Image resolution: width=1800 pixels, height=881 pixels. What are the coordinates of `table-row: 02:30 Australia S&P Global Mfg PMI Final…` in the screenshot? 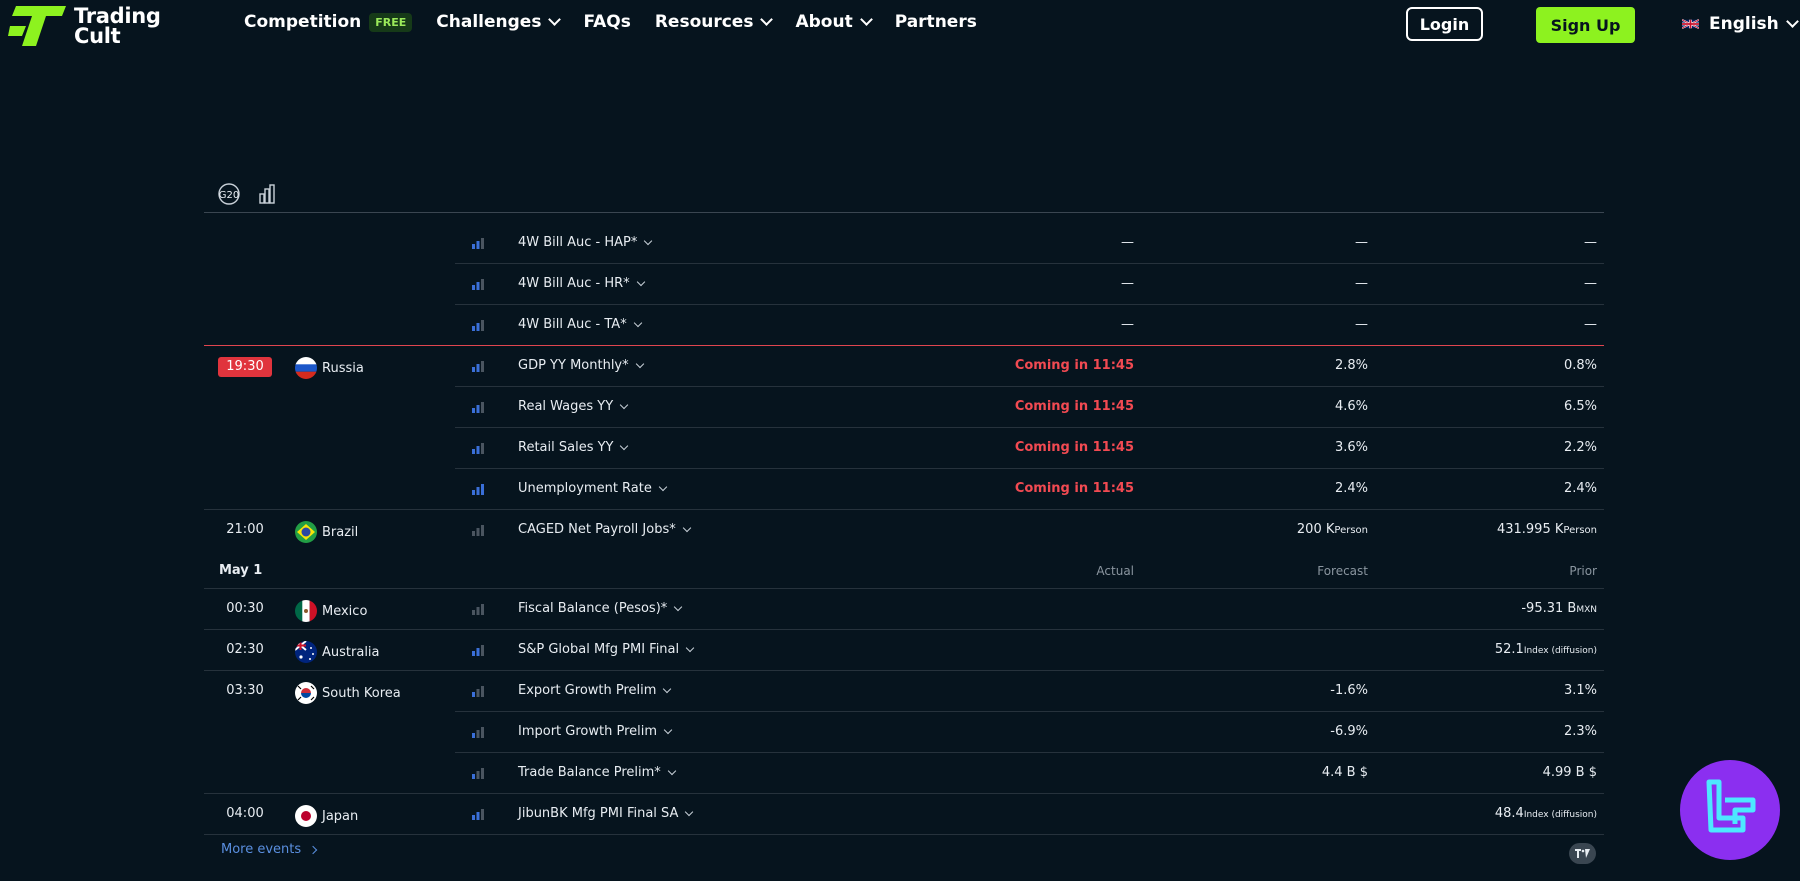 It's located at (904, 650).